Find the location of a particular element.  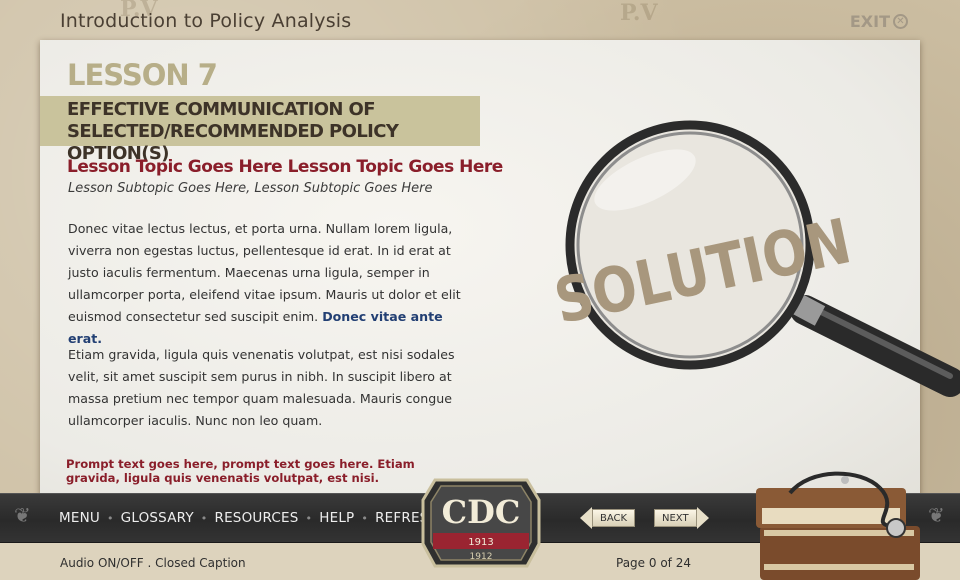

arrow-right-icon is located at coordinates (702, 518).